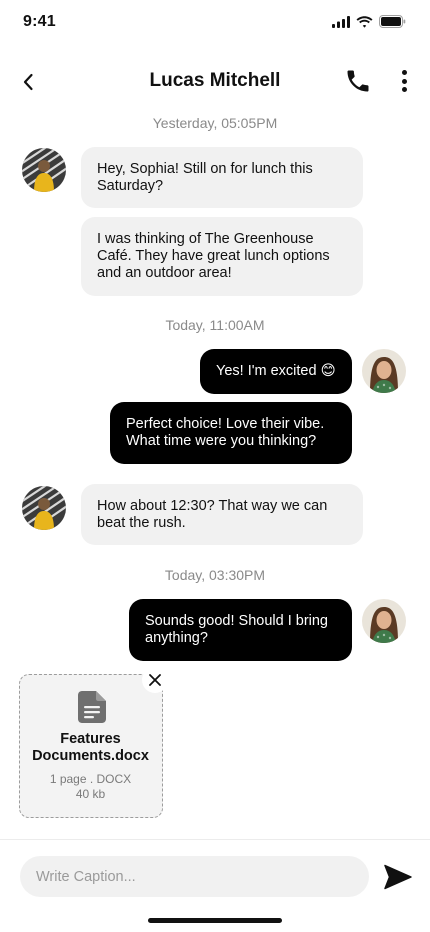 This screenshot has height=932, width=430. I want to click on send-button, so click(398, 877).